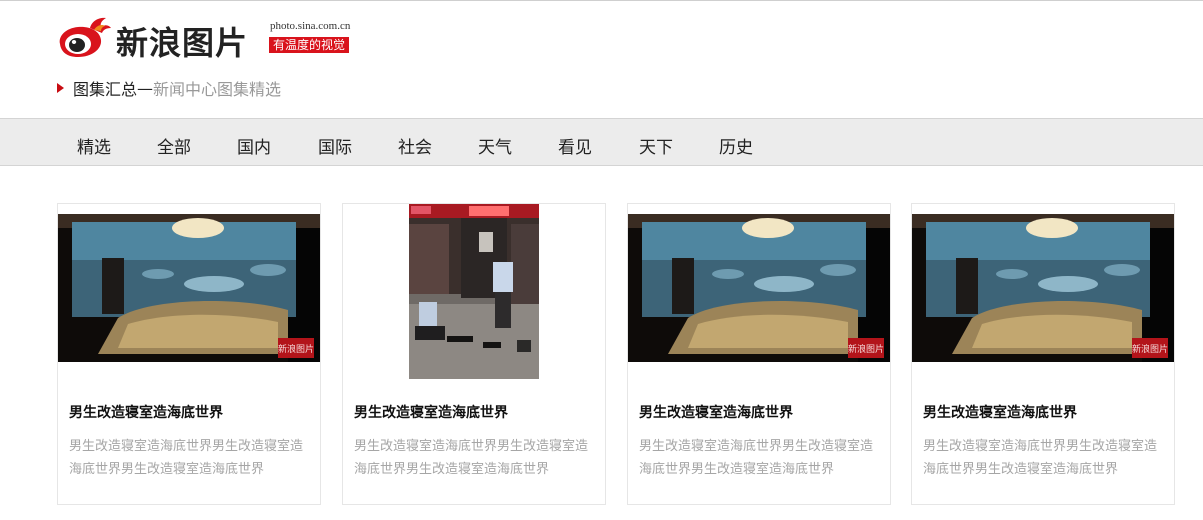 This screenshot has width=1203, height=520. What do you see at coordinates (60, 88) in the screenshot?
I see `triangle-right-icon` at bounding box center [60, 88].